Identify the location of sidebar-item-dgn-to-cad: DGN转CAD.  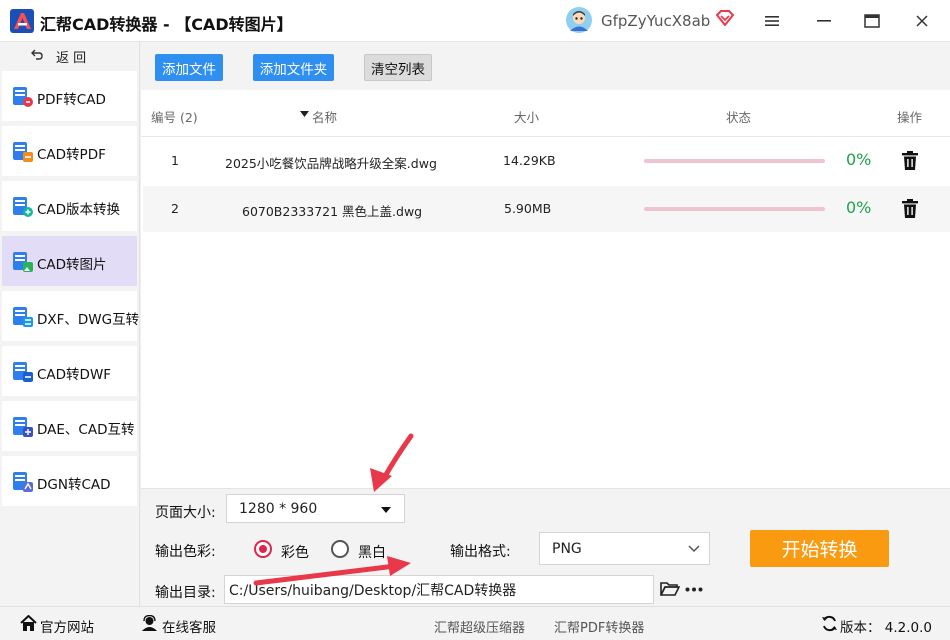
(69, 481).